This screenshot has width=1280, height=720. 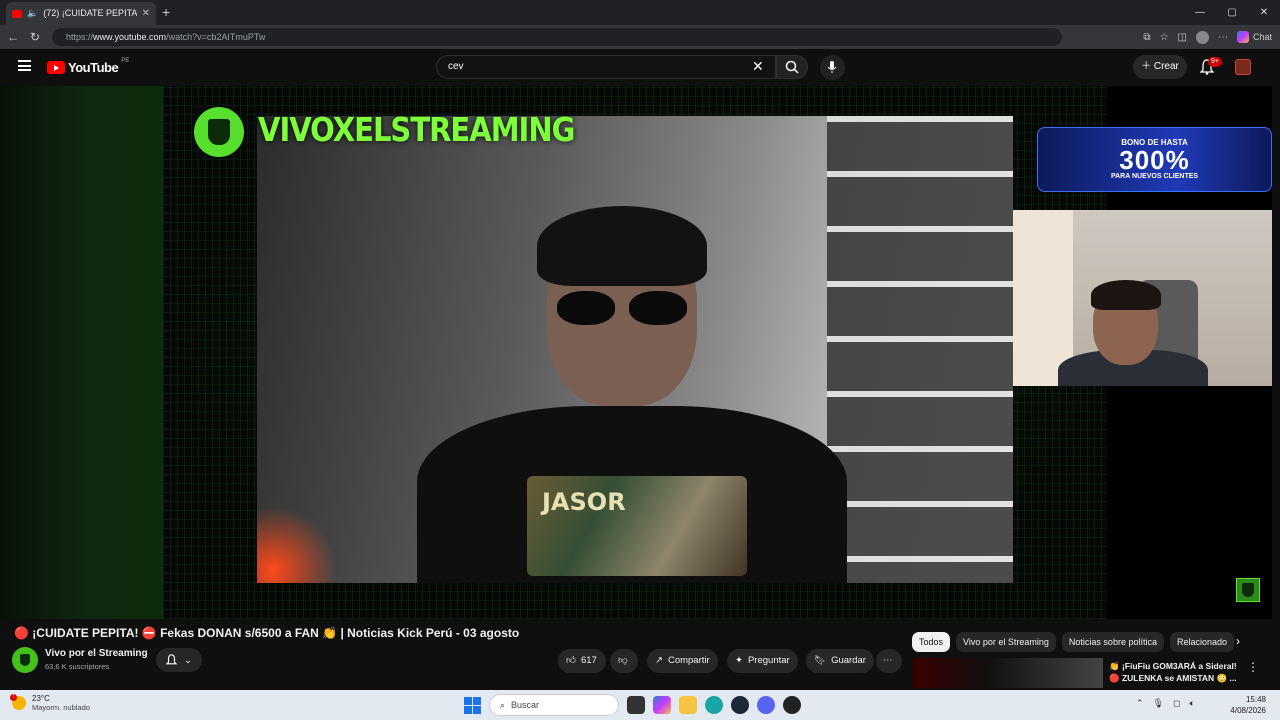 What do you see at coordinates (525, 705) in the screenshot?
I see `taskbar-search-placeholder: Buscar` at bounding box center [525, 705].